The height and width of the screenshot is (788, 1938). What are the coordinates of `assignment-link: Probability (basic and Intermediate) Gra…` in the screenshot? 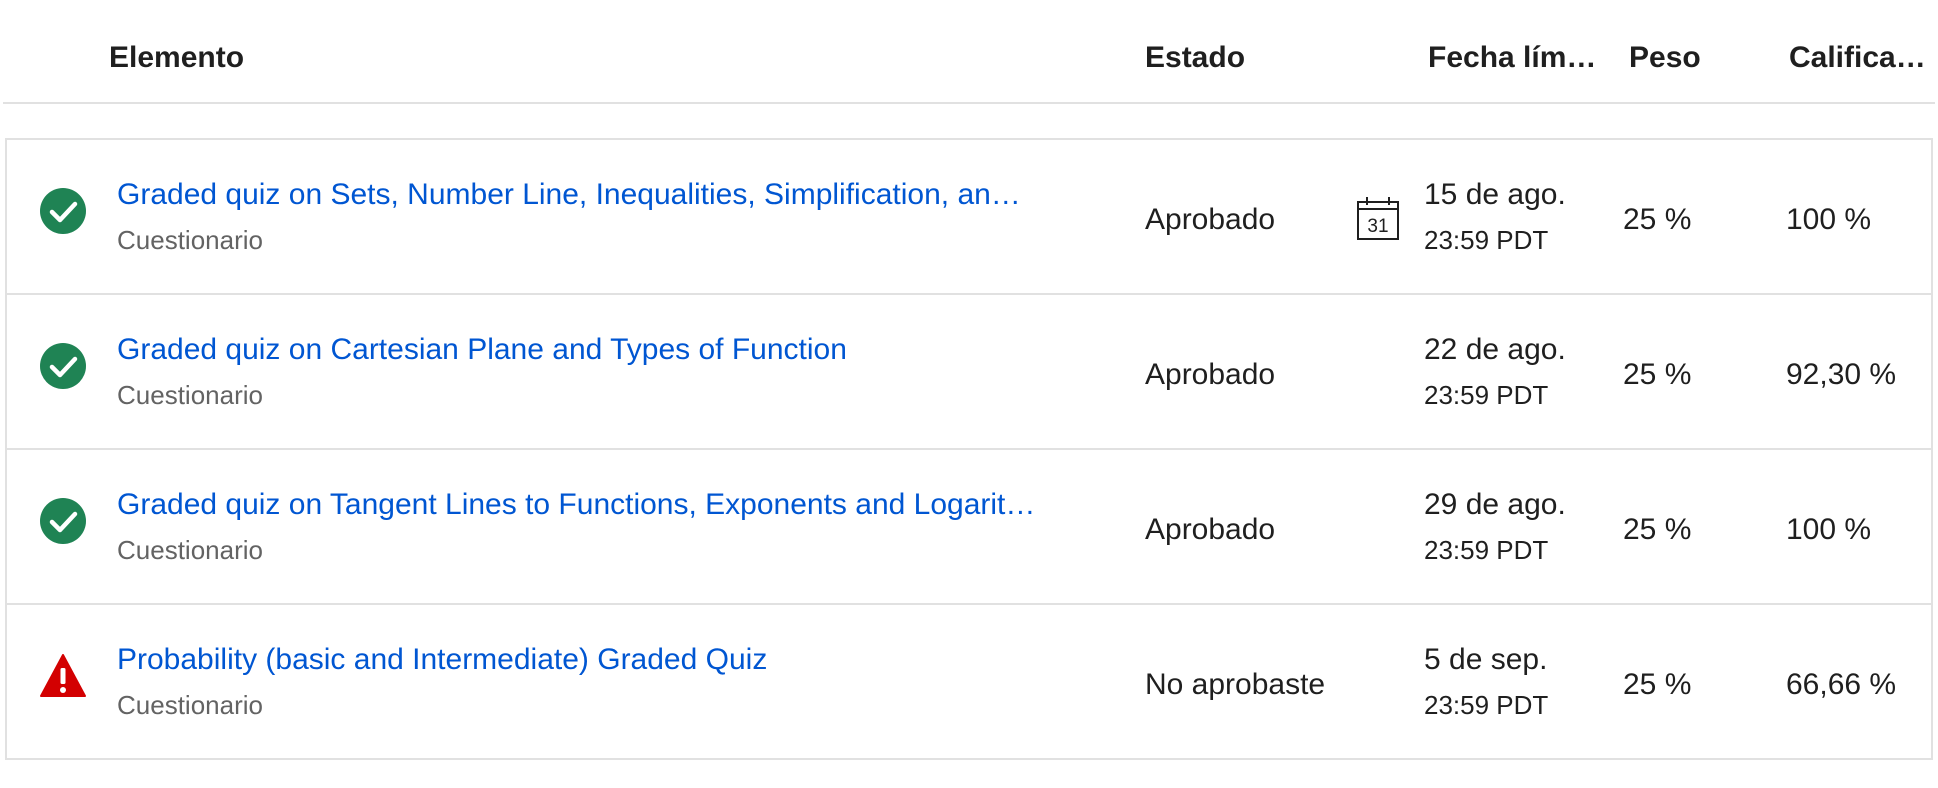 It's located at (442, 660).